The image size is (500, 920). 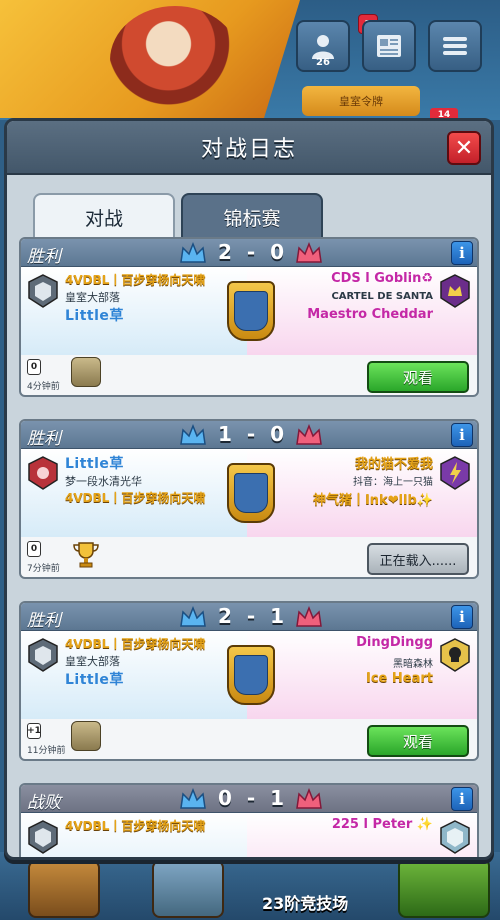 What do you see at coordinates (399, 678) in the screenshot?
I see `opponent-clan-tag: Ice Heart` at bounding box center [399, 678].